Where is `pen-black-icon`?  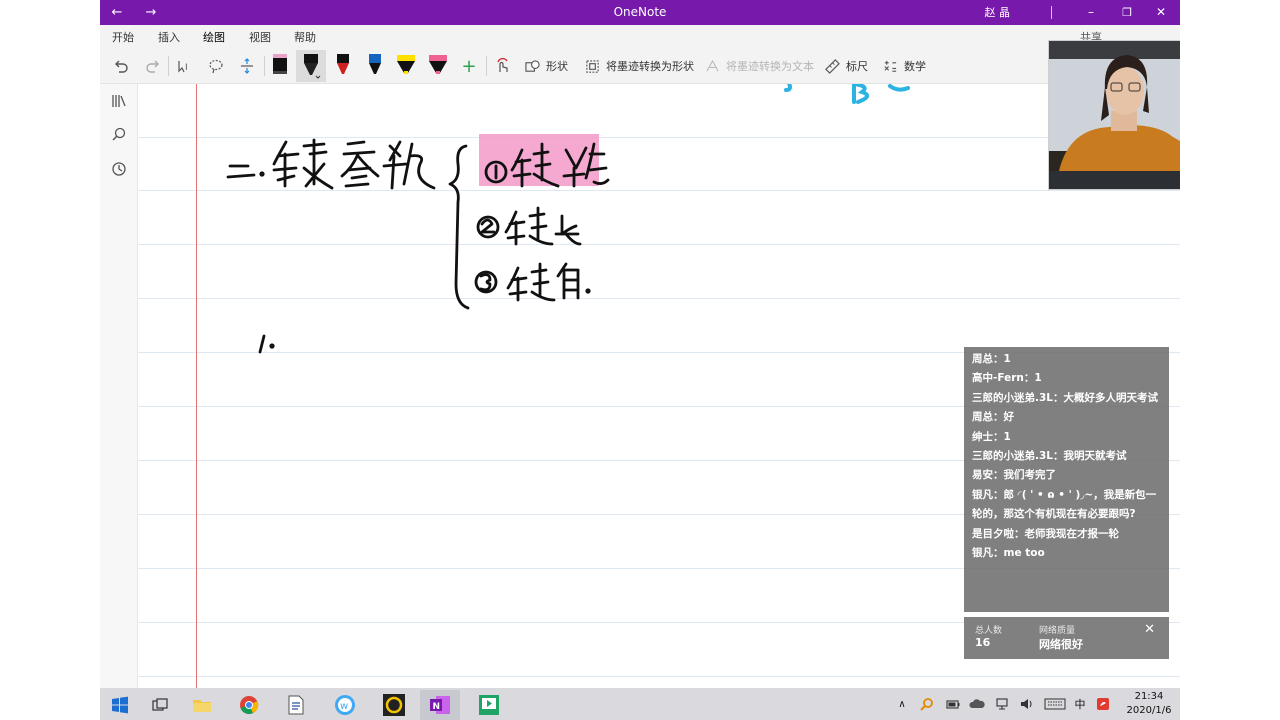 pen-black-icon is located at coordinates (280, 66).